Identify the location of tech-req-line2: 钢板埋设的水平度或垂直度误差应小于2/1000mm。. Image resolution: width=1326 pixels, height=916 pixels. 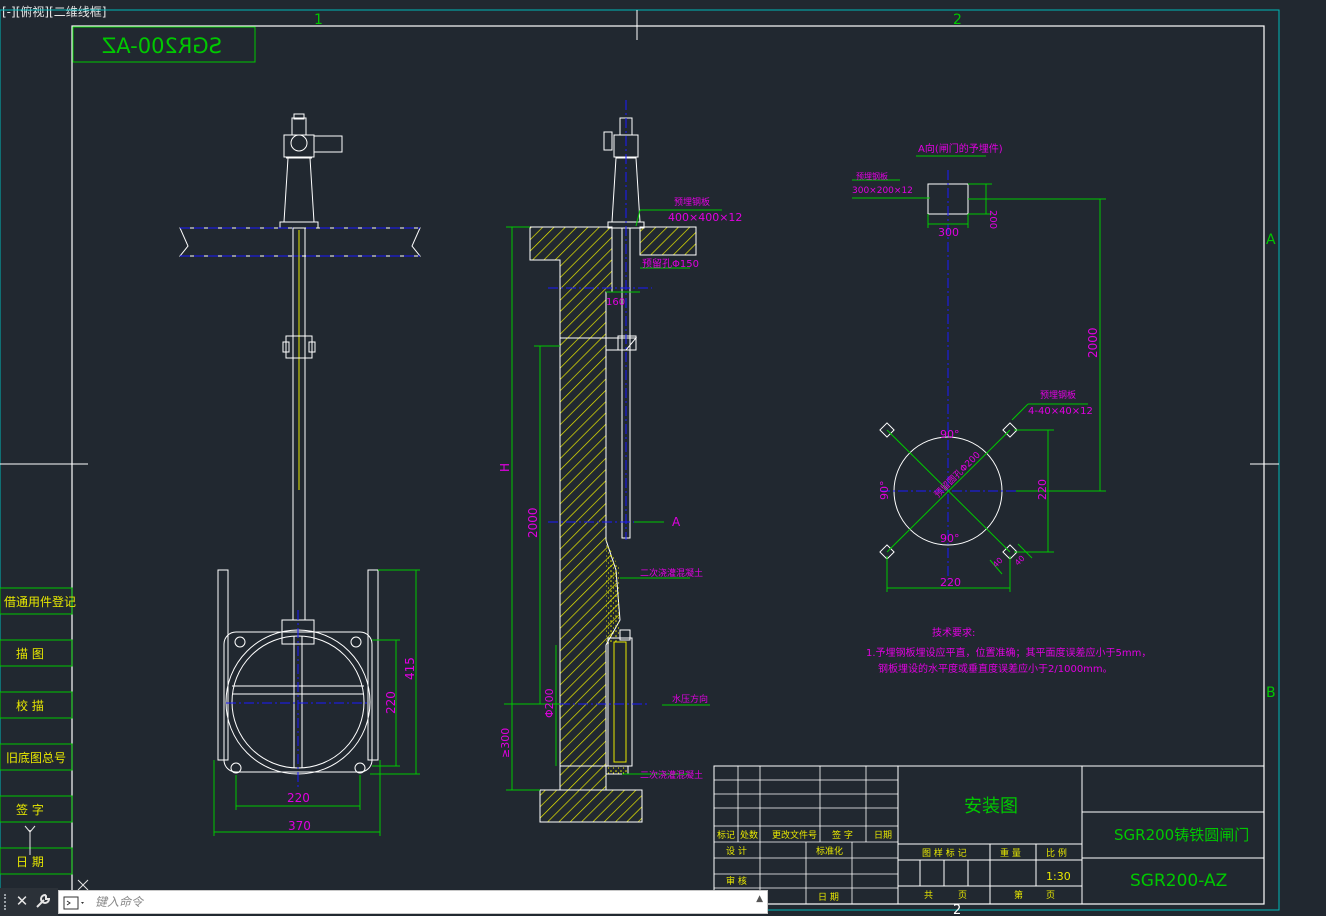
(995, 668).